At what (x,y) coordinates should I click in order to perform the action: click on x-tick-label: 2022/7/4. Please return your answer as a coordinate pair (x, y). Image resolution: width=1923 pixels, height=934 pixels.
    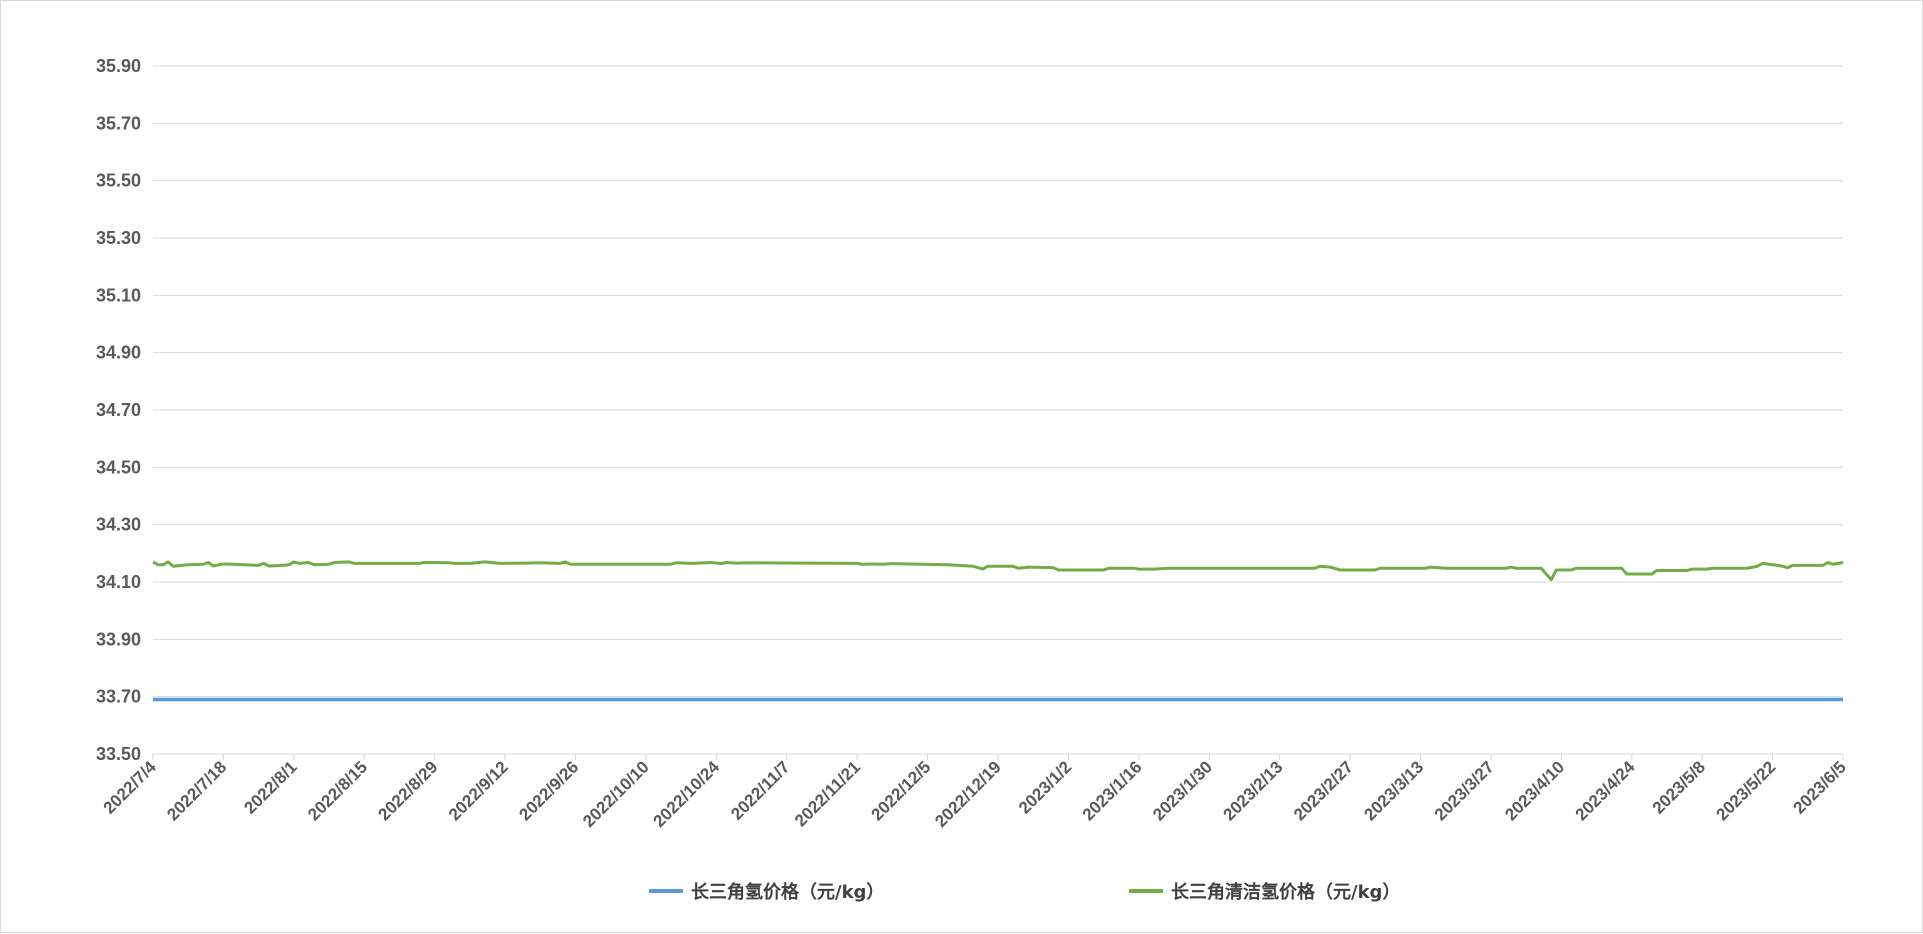
    Looking at the image, I should click on (130, 787).